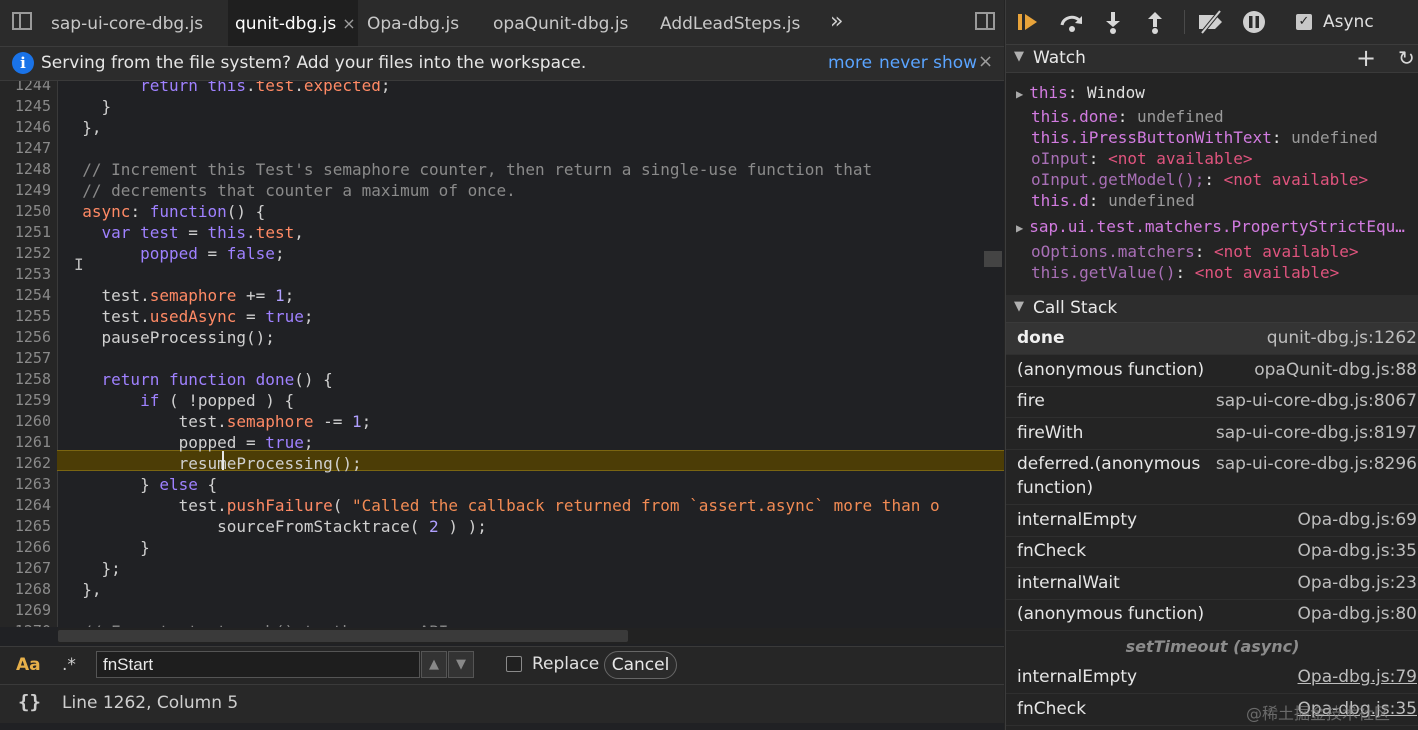  I want to click on close-tab-icon: ×, so click(348, 23).